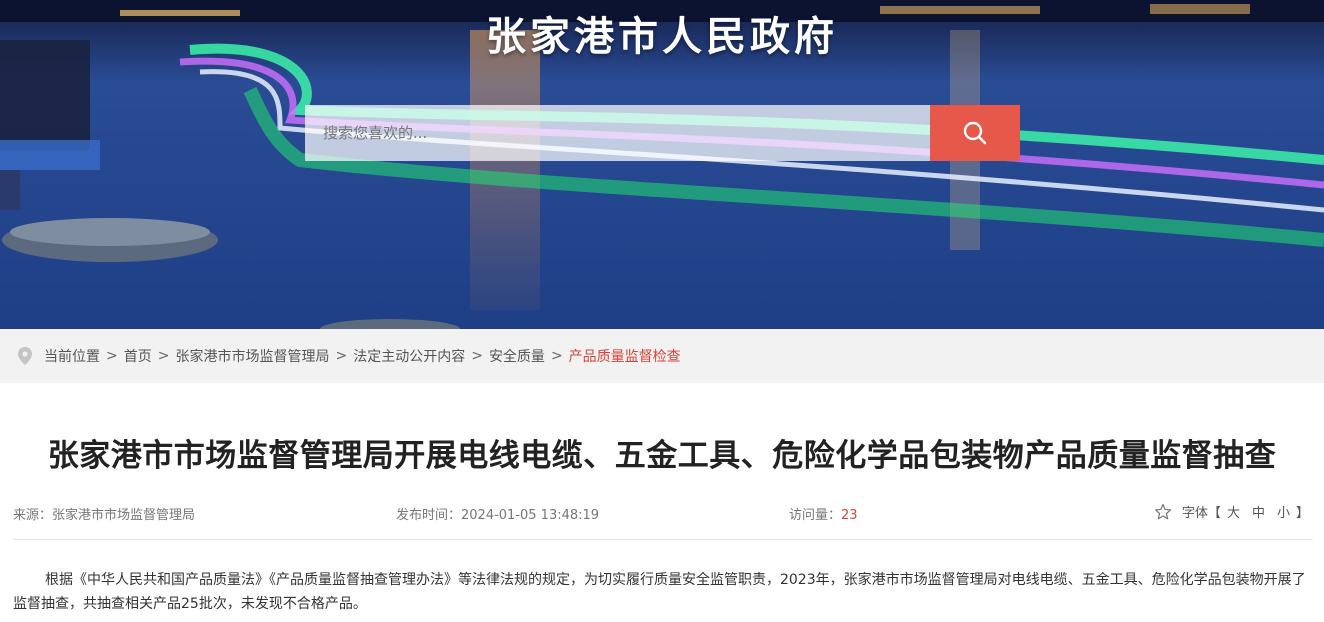 This screenshot has width=1324, height=622. I want to click on font-size-controls: 字体【 大 中 小 】, so click(1231, 511).